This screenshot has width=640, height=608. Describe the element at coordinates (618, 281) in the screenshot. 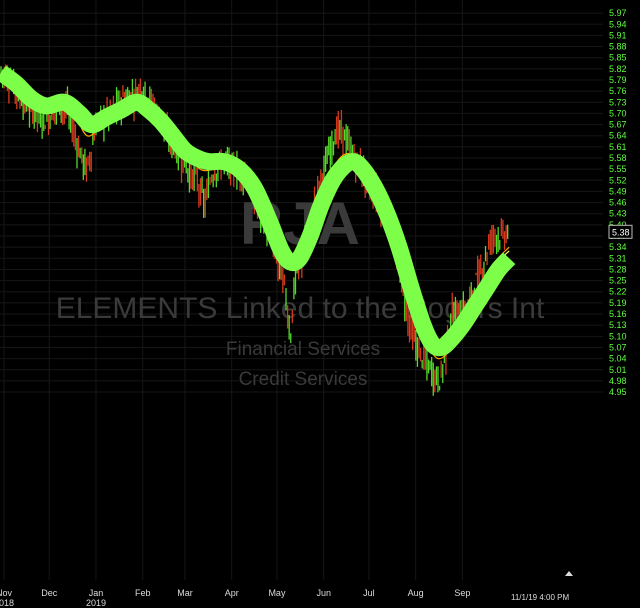

I see `y-tick-label: 5.25` at that location.